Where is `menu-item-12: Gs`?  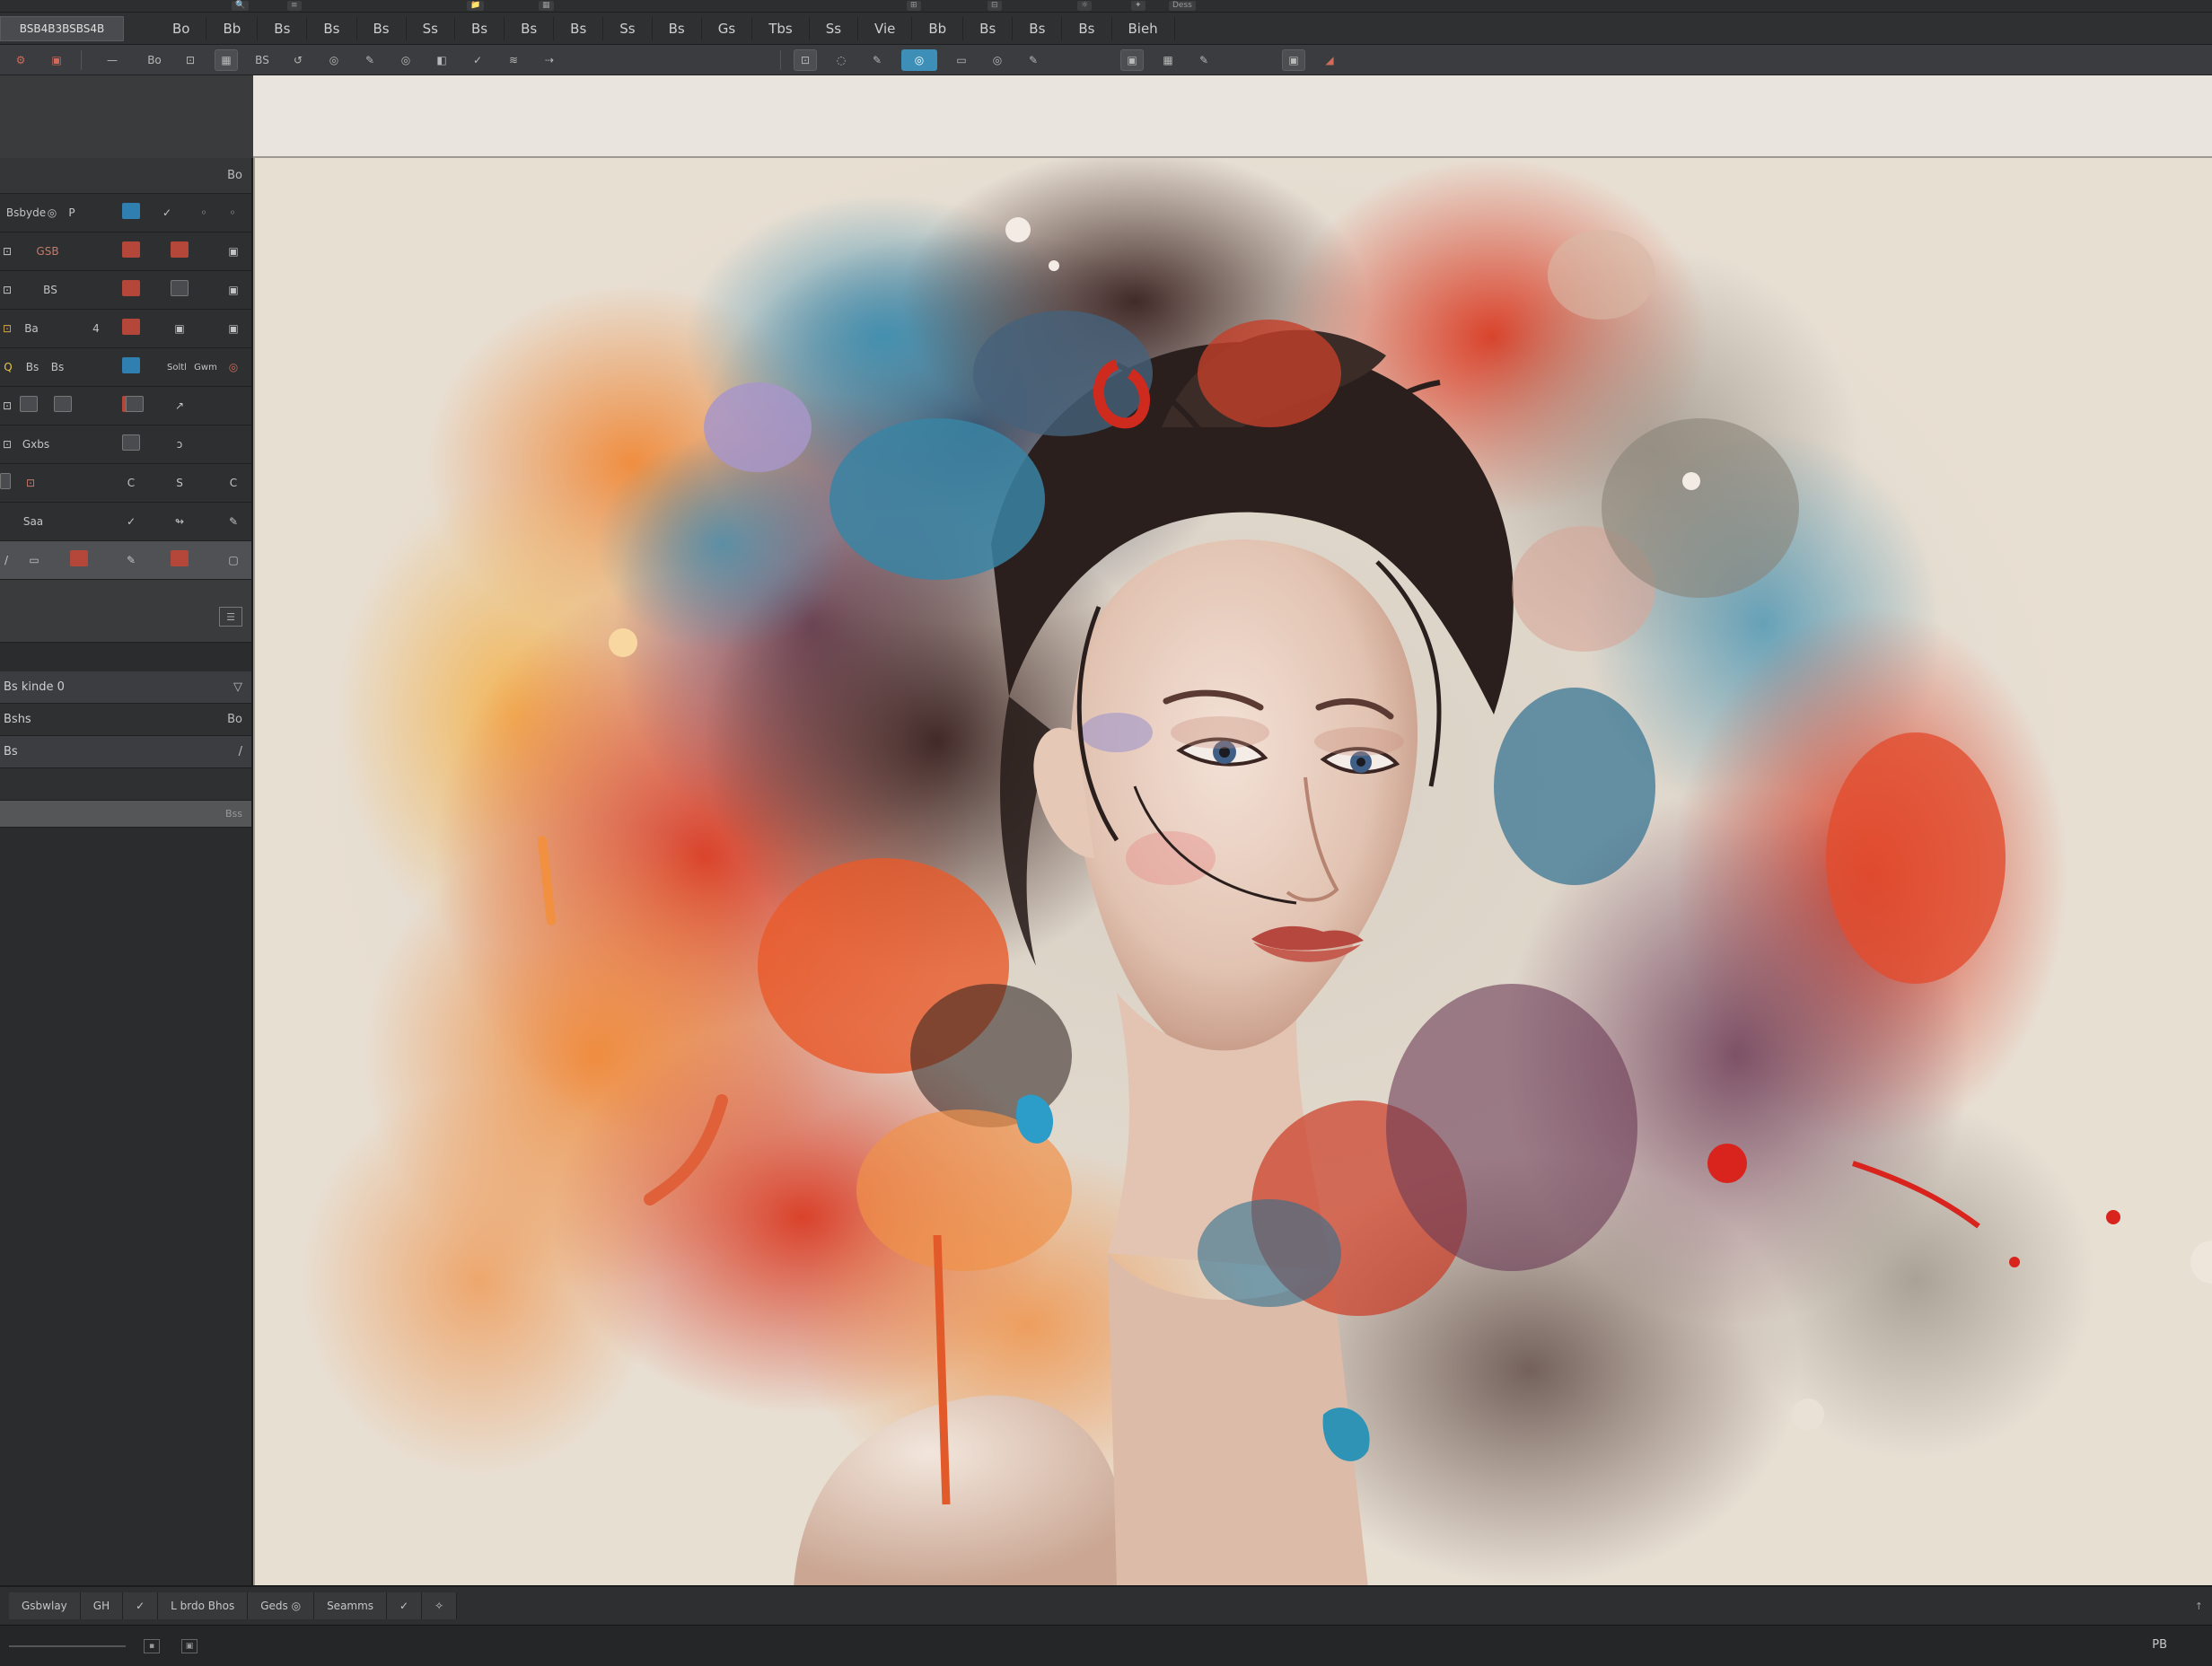
menu-item-12: Gs is located at coordinates (727, 28).